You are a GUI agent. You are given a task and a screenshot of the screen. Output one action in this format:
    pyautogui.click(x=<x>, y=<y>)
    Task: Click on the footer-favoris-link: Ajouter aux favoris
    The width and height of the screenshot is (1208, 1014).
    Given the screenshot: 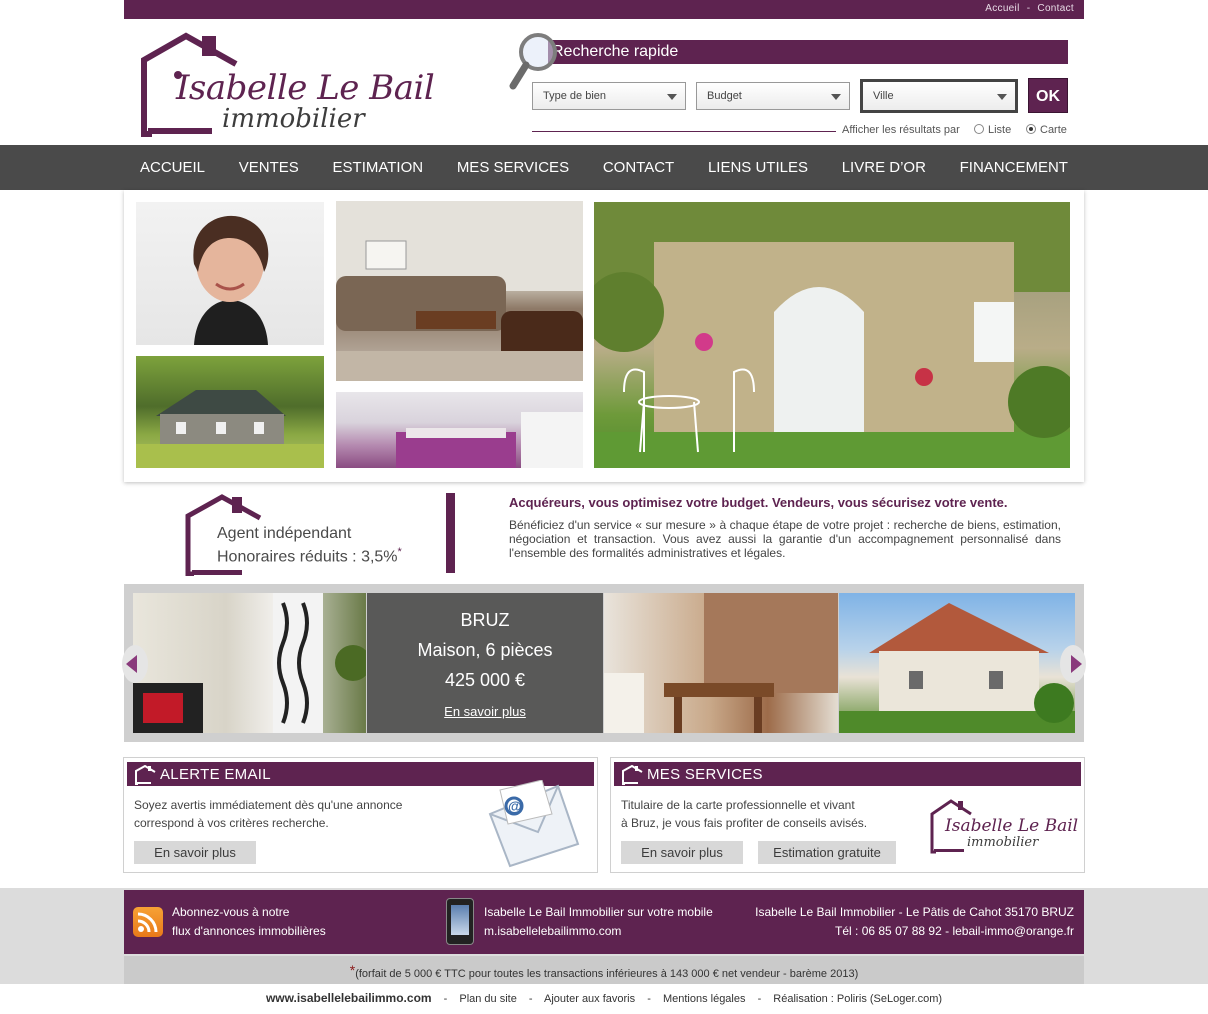 What is the action you would take?
    pyautogui.click(x=589, y=999)
    